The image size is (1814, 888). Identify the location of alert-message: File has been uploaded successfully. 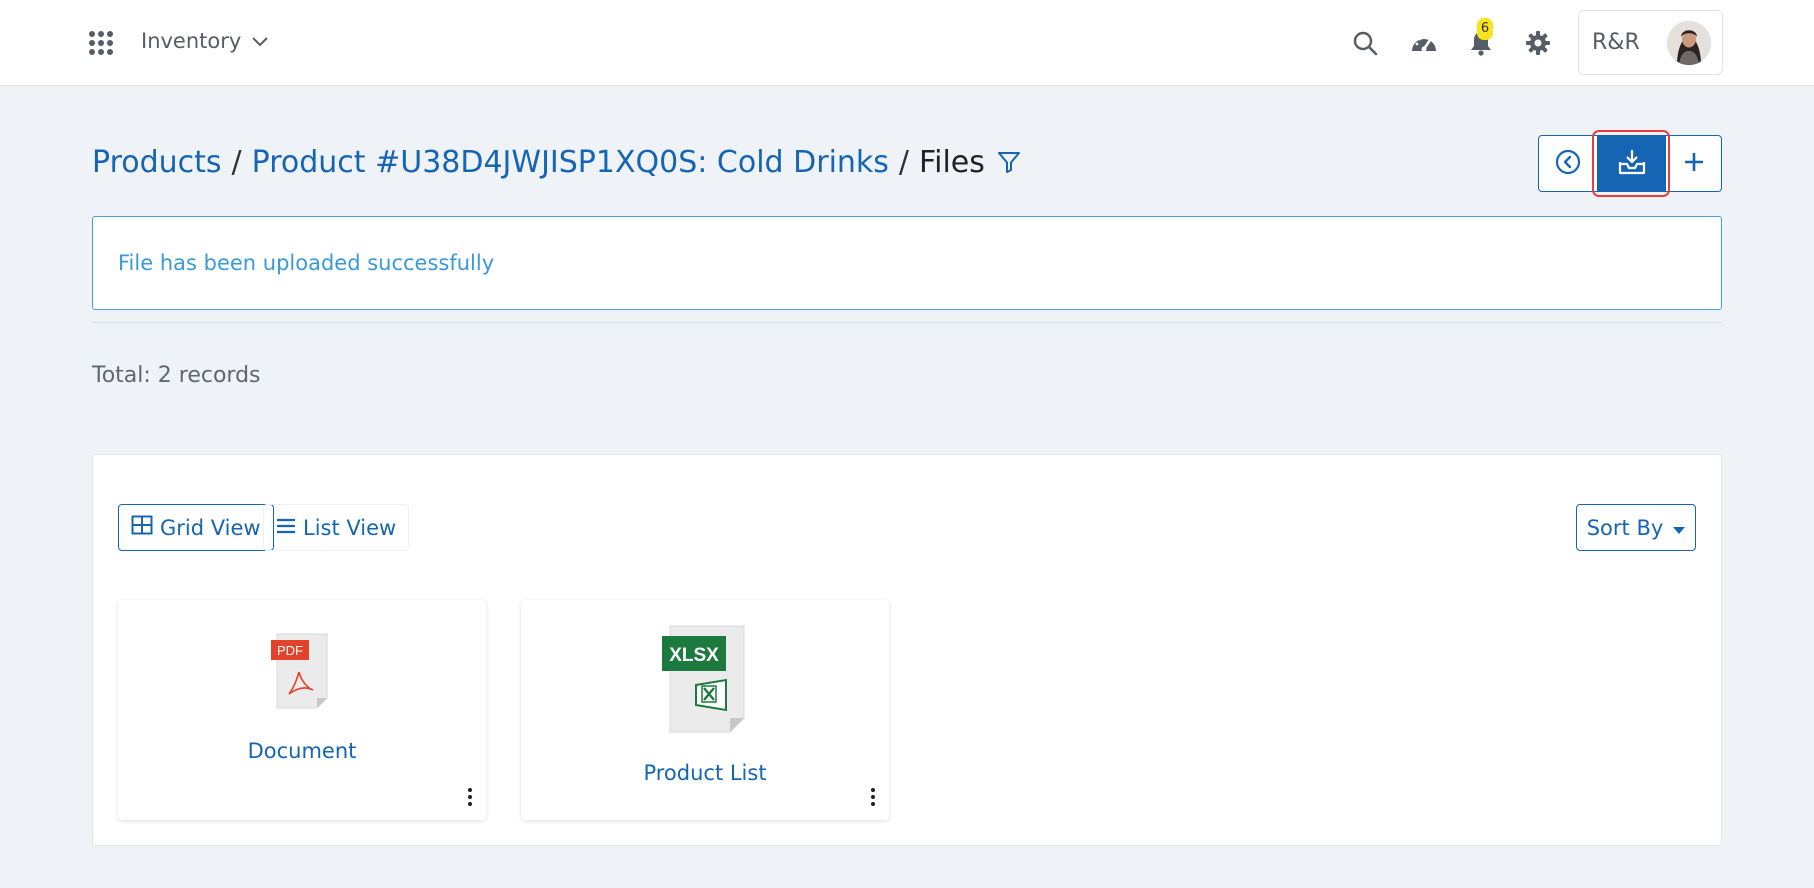
(306, 263).